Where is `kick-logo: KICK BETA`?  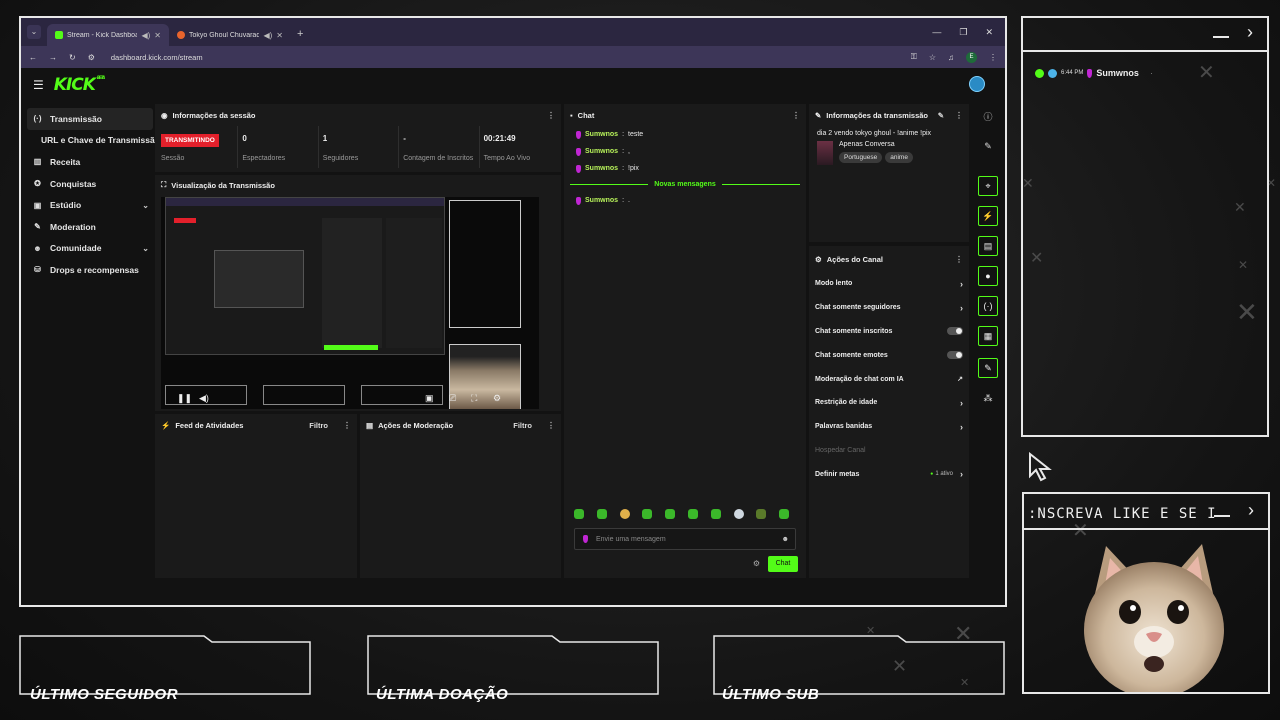 kick-logo: KICK BETA is located at coordinates (79, 85).